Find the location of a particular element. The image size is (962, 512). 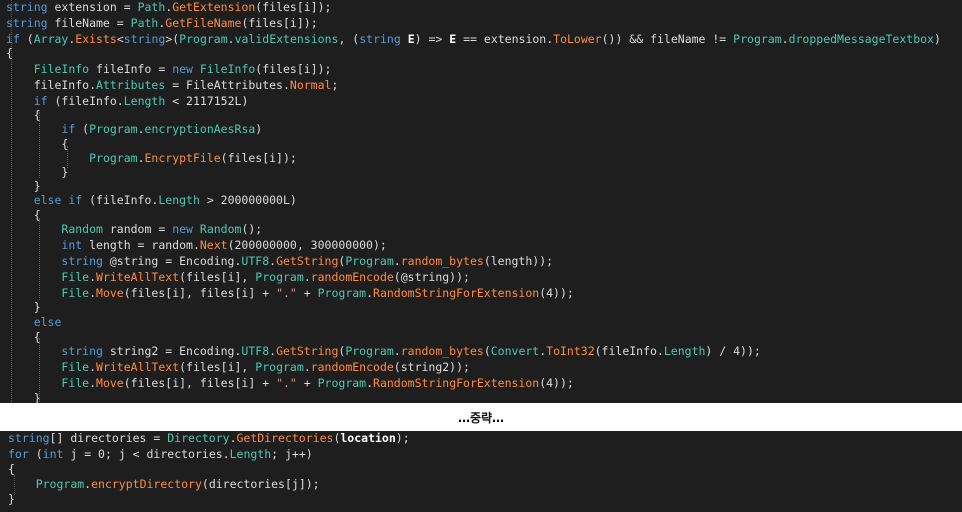

code-token: GetDirectories is located at coordinates (285, 438).